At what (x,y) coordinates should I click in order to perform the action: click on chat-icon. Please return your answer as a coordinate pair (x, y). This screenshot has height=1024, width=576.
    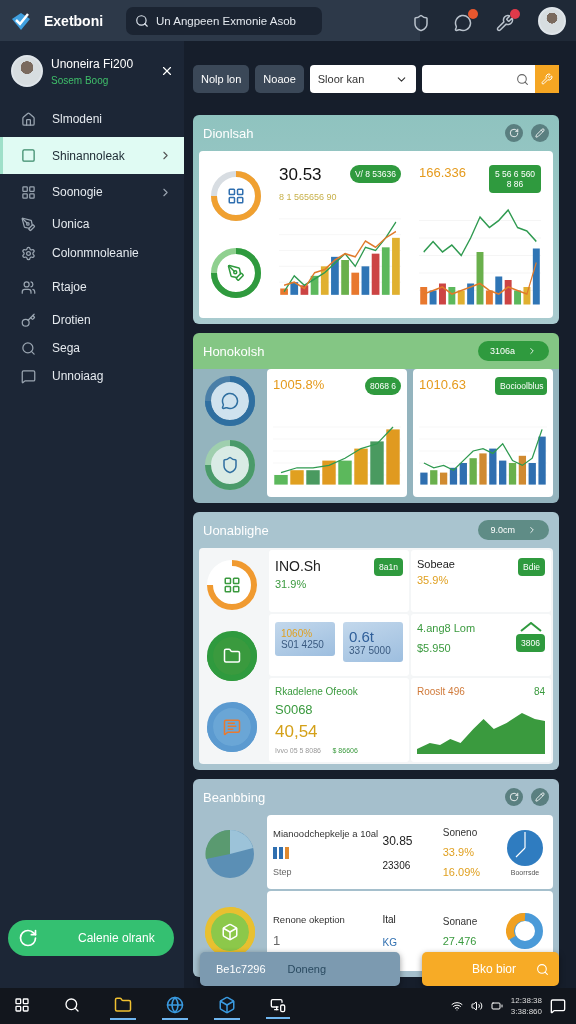
    Looking at the image, I should click on (466, 20).